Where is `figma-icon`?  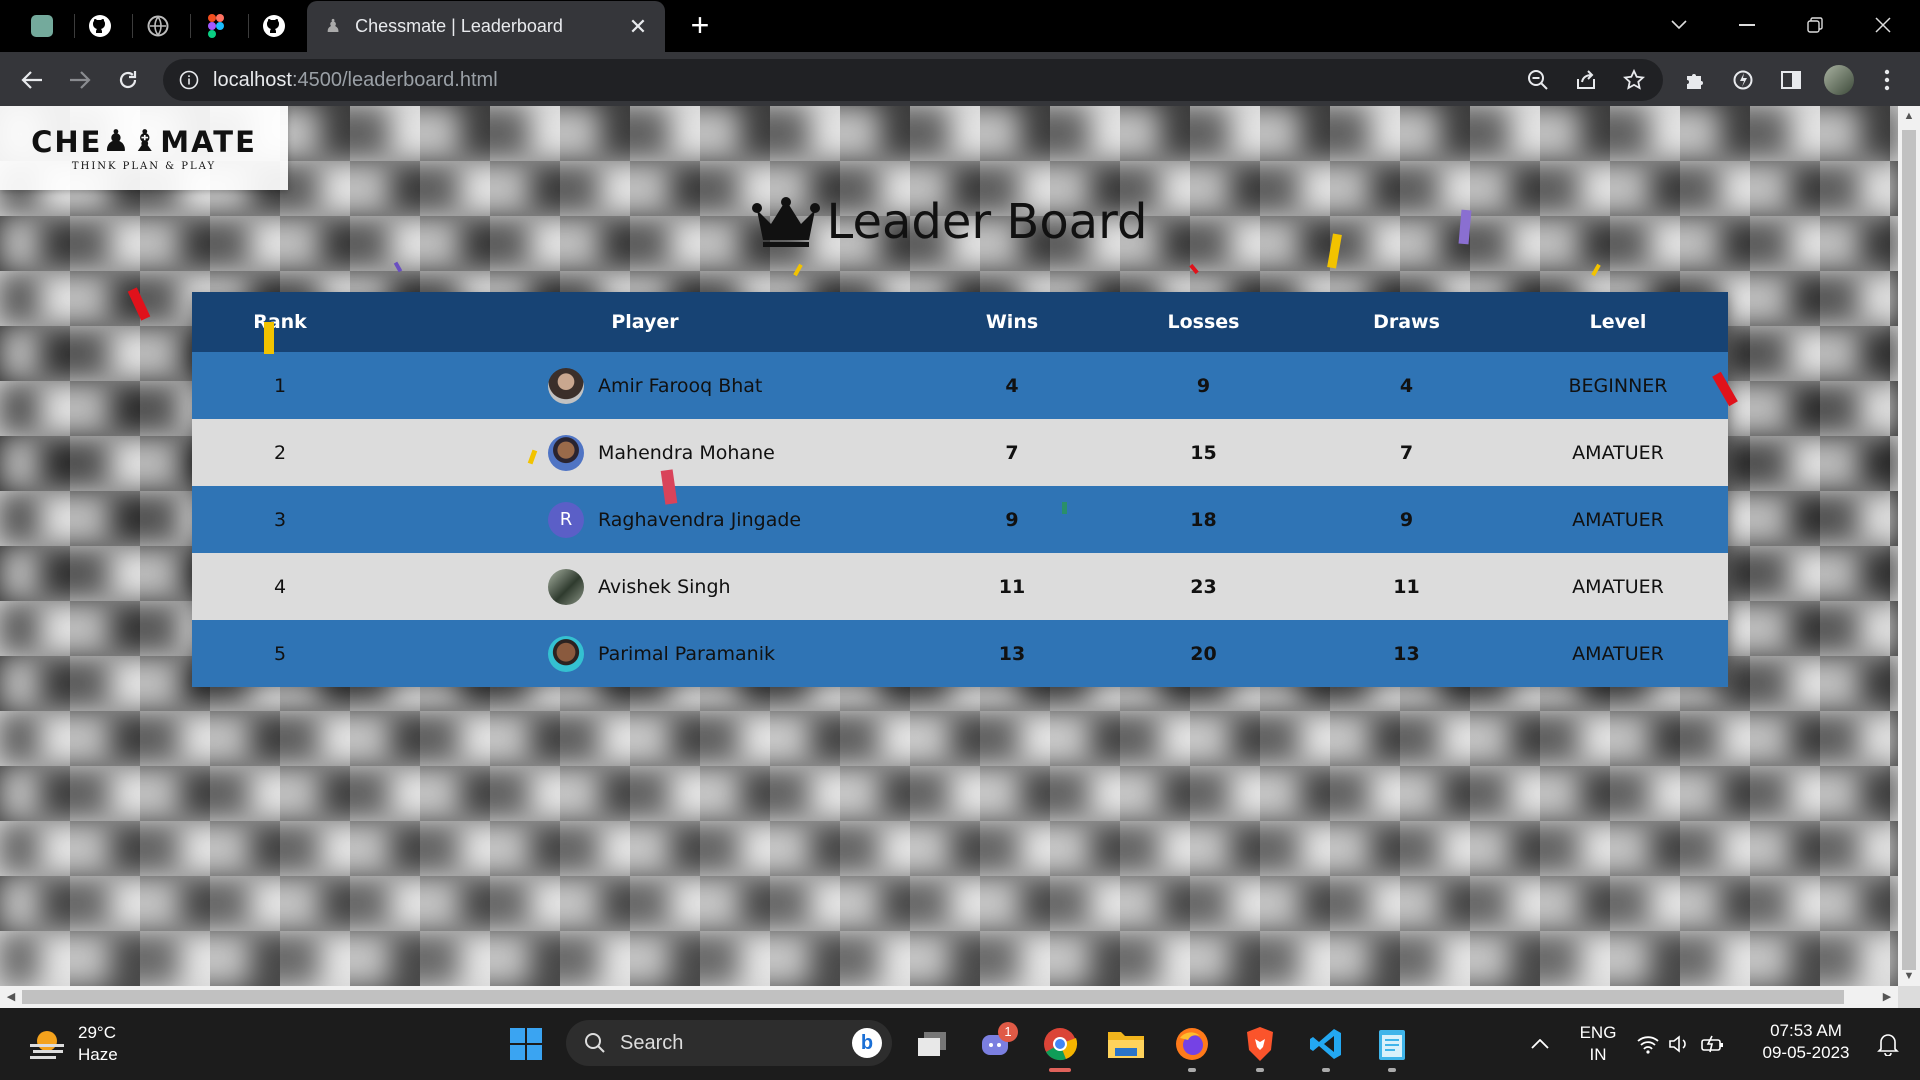
figma-icon is located at coordinates (216, 26).